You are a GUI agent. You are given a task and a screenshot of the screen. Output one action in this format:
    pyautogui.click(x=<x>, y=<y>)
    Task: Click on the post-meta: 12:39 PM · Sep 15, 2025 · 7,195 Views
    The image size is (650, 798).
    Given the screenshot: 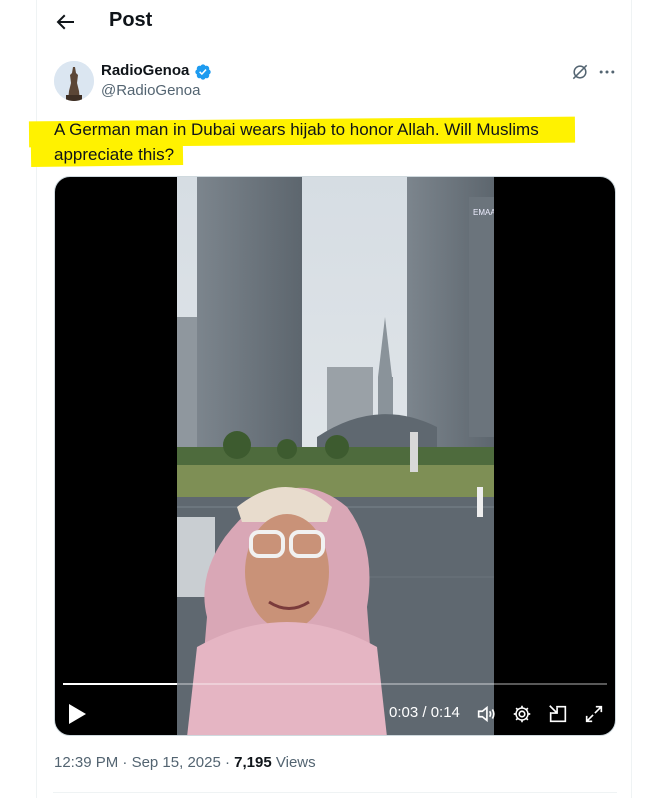 What is the action you would take?
    pyautogui.click(x=185, y=762)
    